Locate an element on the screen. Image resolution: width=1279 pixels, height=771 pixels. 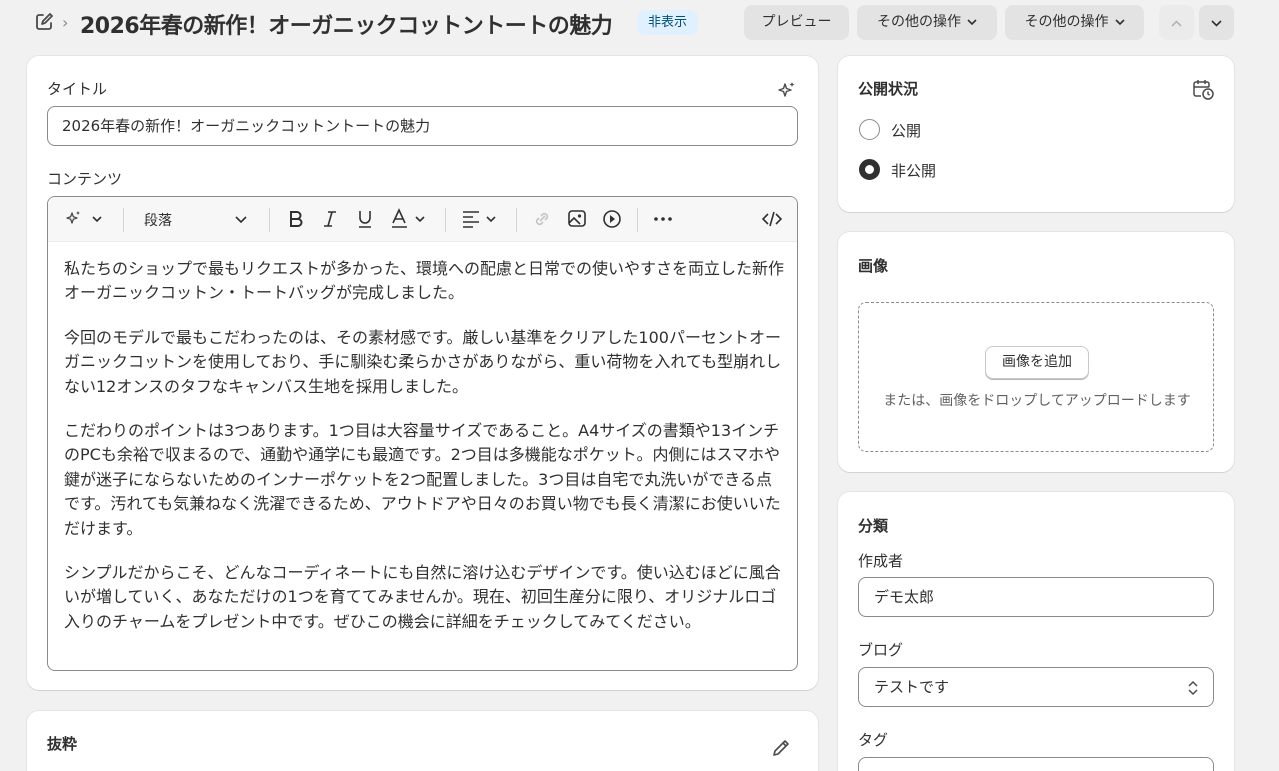
visibility-card: 公開状況 公開 非公開 is located at coordinates (1036, 134).